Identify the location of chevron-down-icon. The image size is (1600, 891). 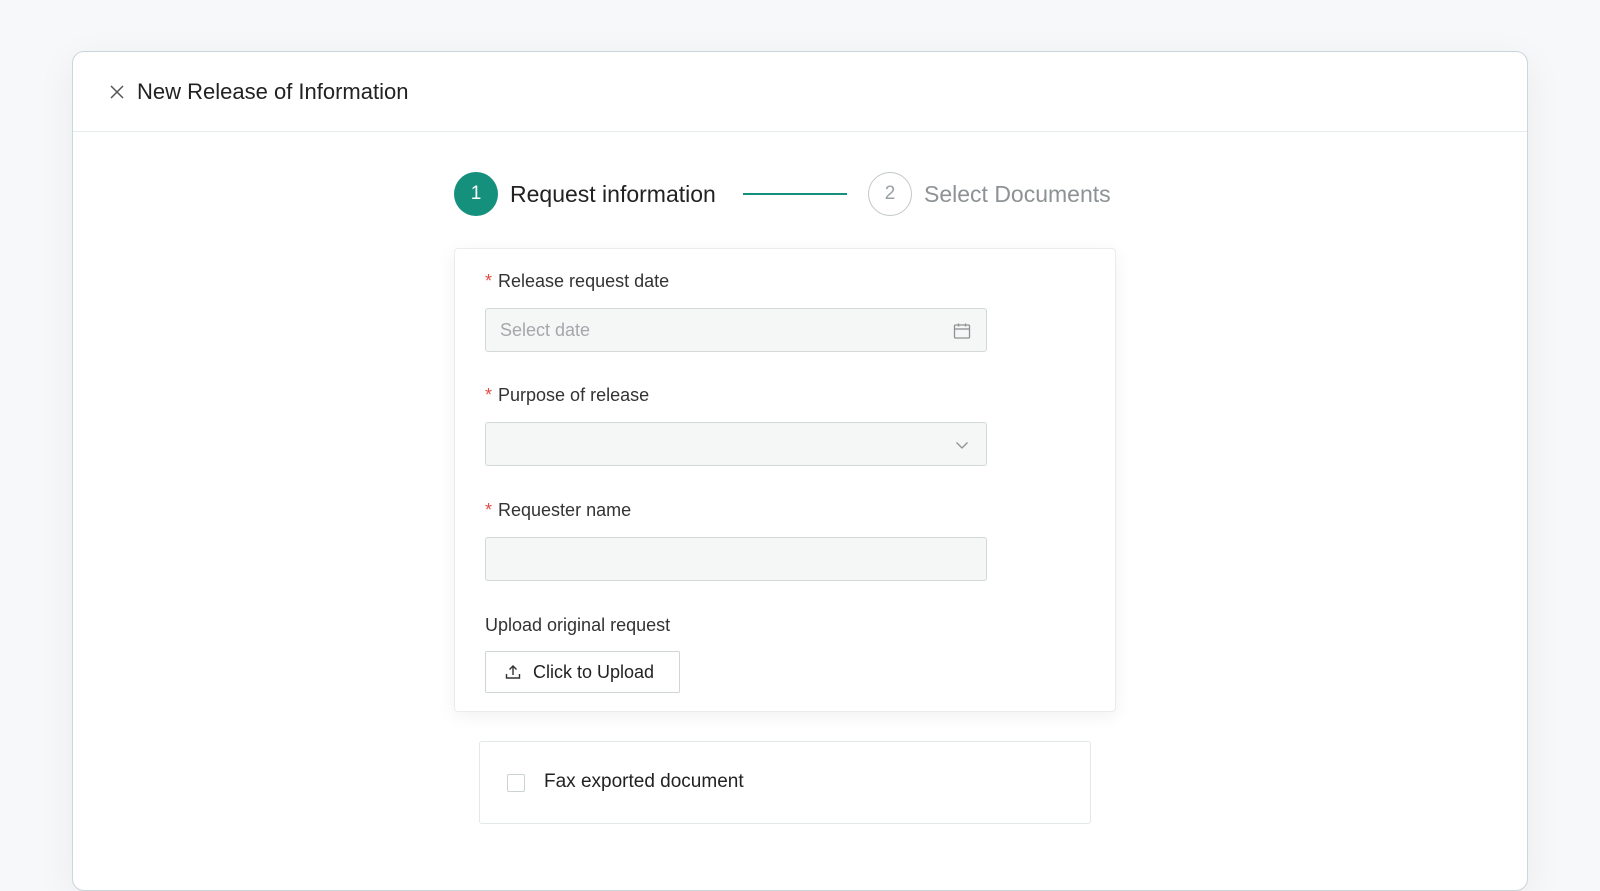
(962, 445).